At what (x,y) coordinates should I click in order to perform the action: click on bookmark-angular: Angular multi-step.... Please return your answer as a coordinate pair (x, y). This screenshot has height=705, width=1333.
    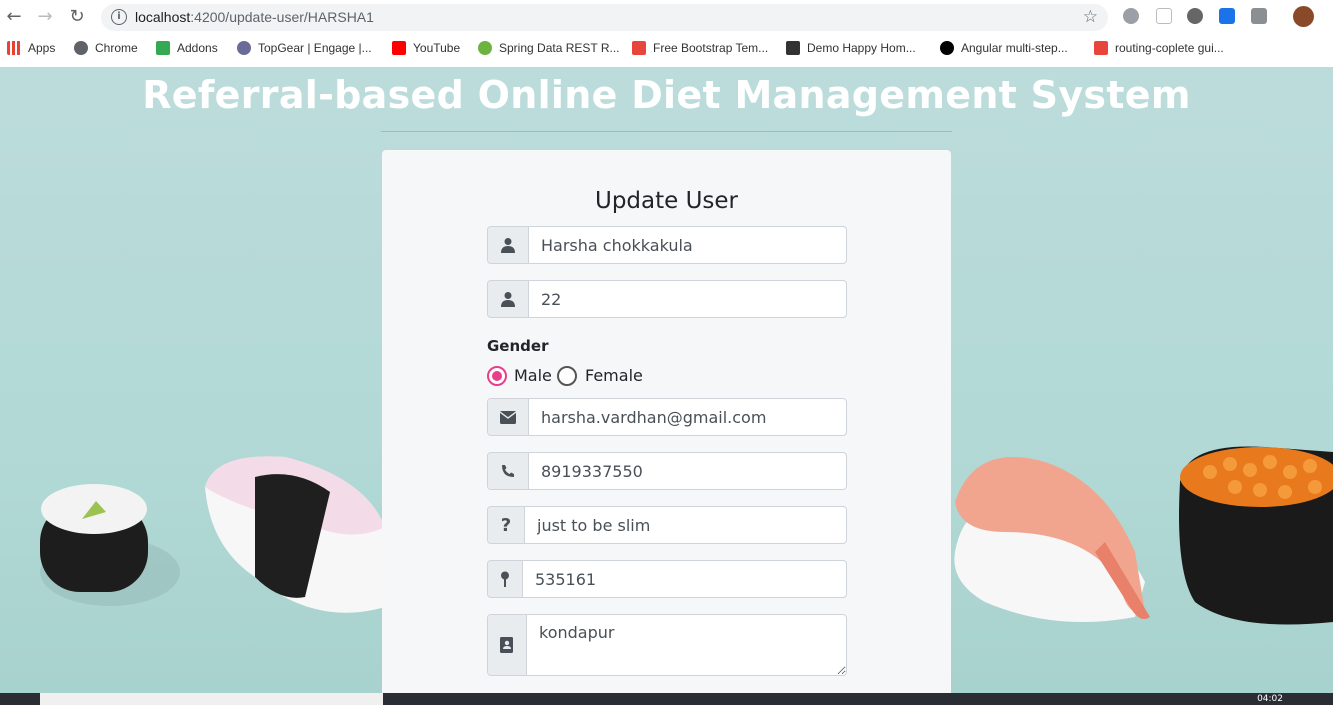
    Looking at the image, I should click on (1004, 48).